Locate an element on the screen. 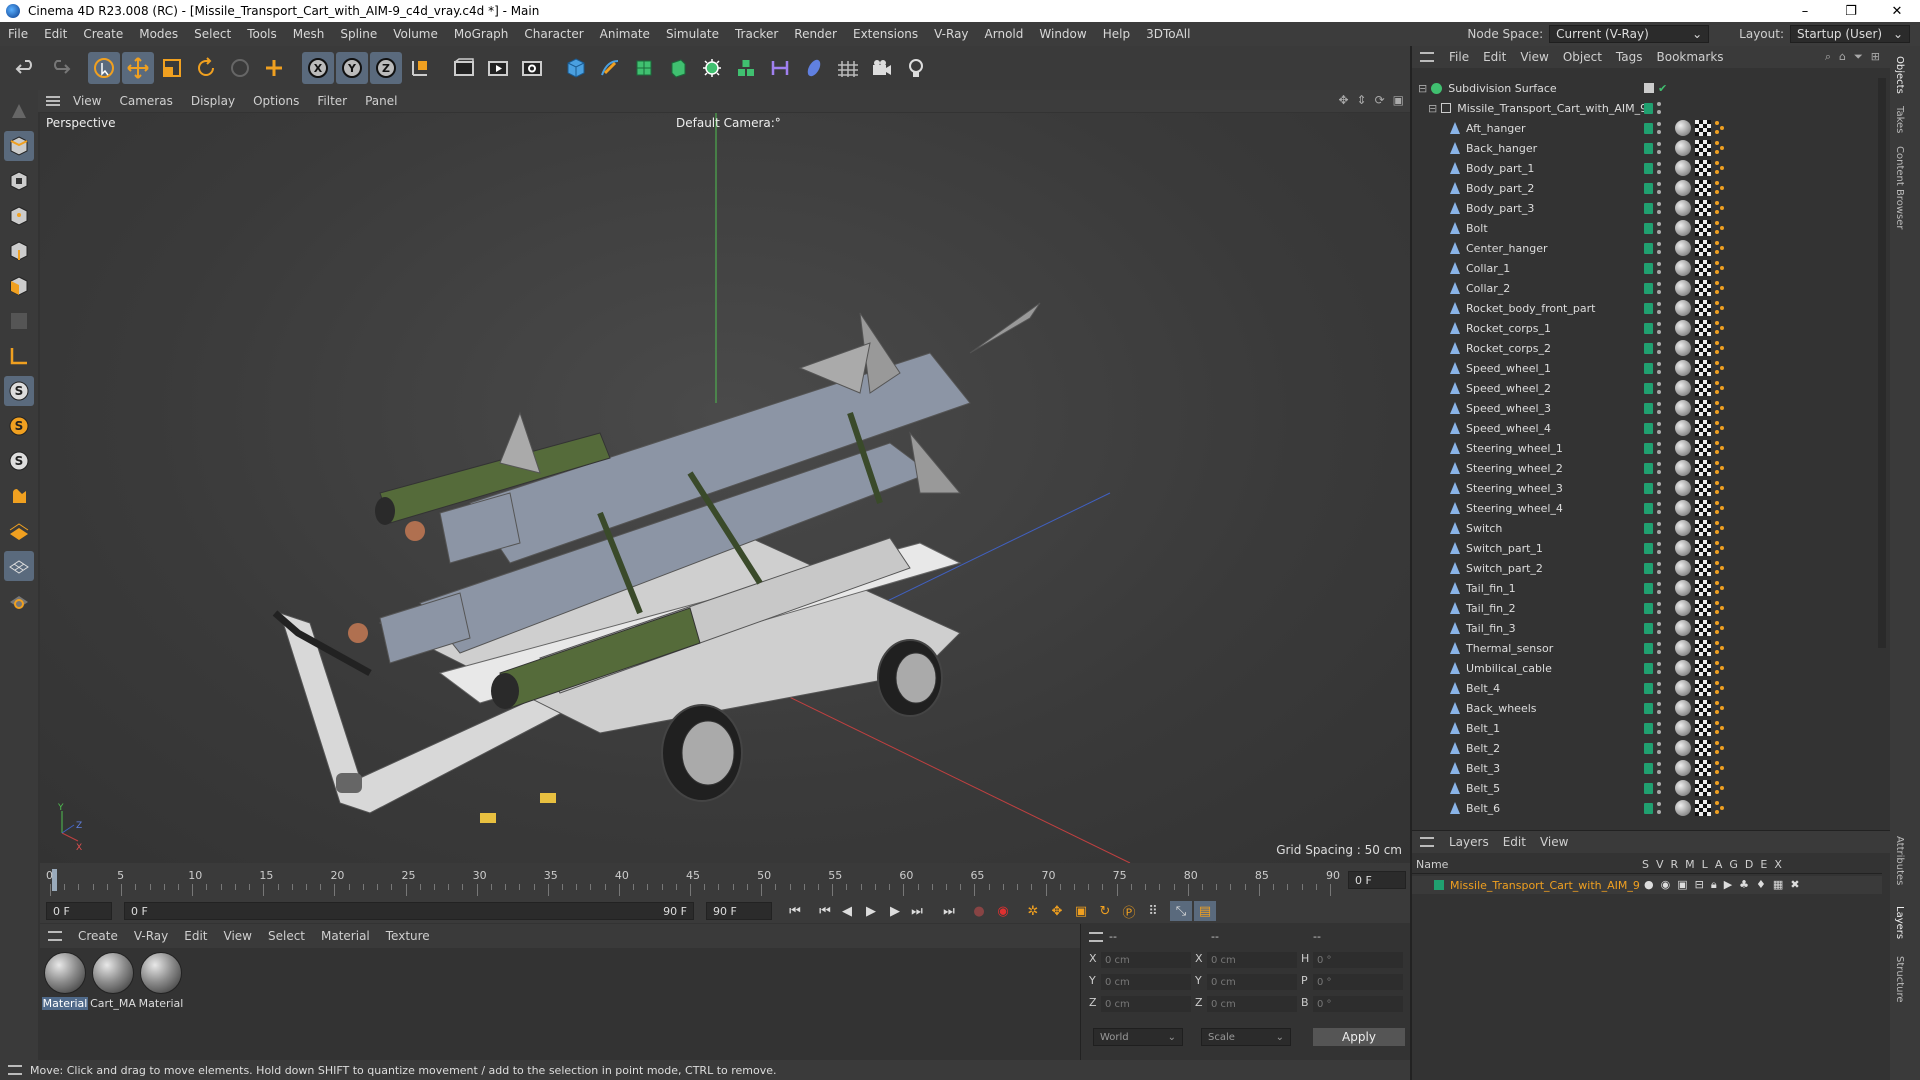 This screenshot has height=1080, width=1920. object-row: Steering_wheel_1 is located at coordinates (1647, 448).